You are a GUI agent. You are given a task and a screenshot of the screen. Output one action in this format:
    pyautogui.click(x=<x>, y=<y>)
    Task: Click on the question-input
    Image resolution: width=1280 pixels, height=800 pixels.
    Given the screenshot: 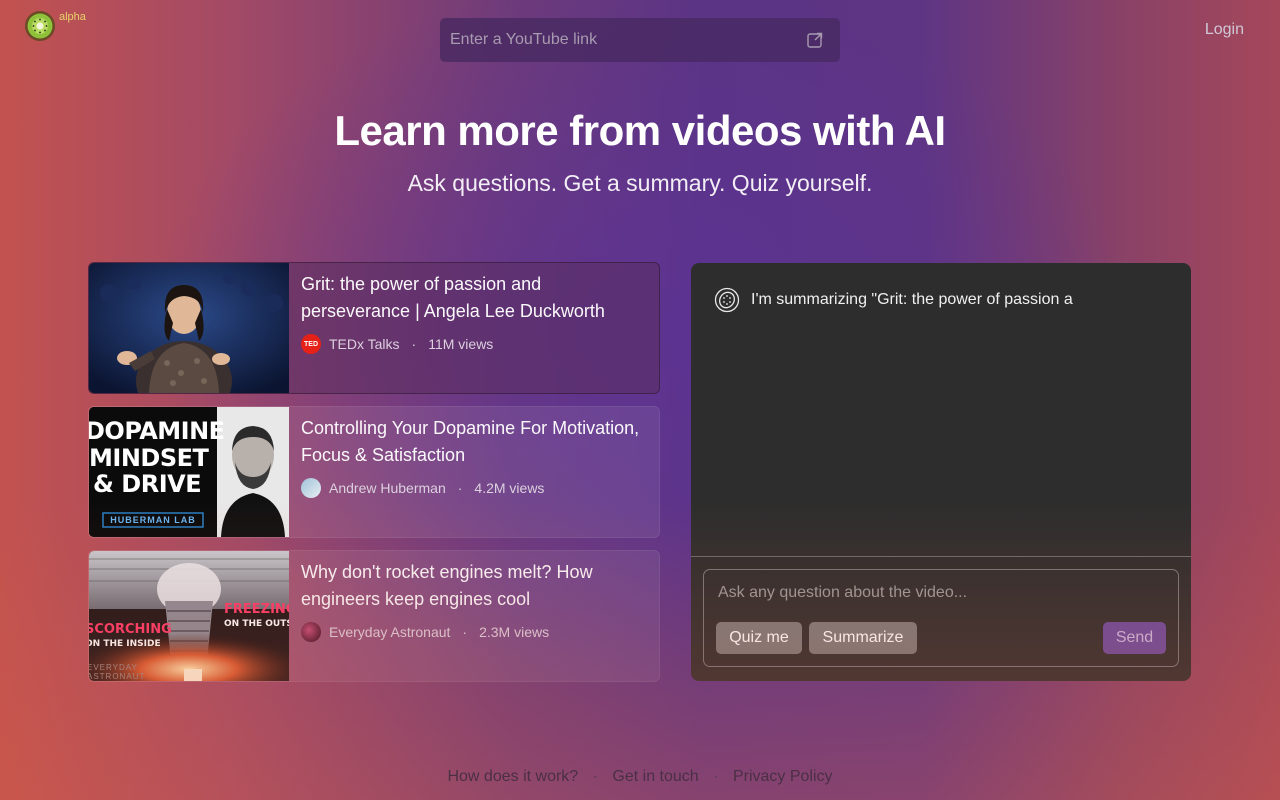 What is the action you would take?
    pyautogui.click(x=938, y=597)
    